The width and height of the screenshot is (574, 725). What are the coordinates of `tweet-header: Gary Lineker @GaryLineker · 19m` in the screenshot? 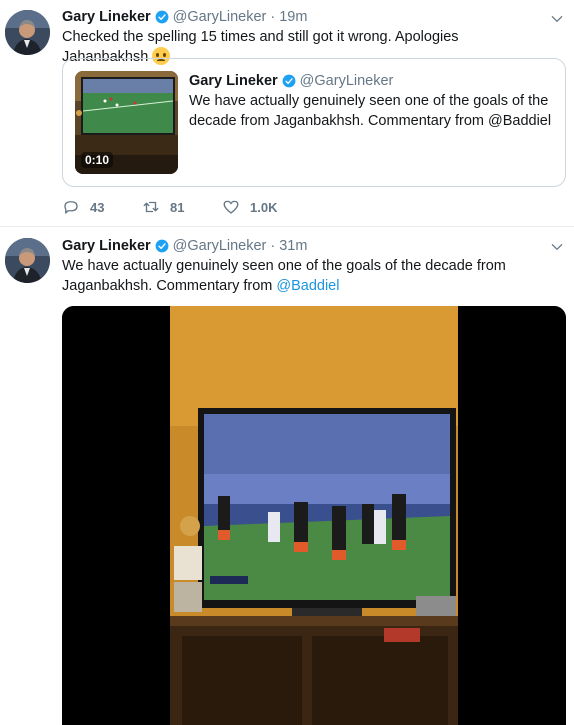 It's located at (184, 17).